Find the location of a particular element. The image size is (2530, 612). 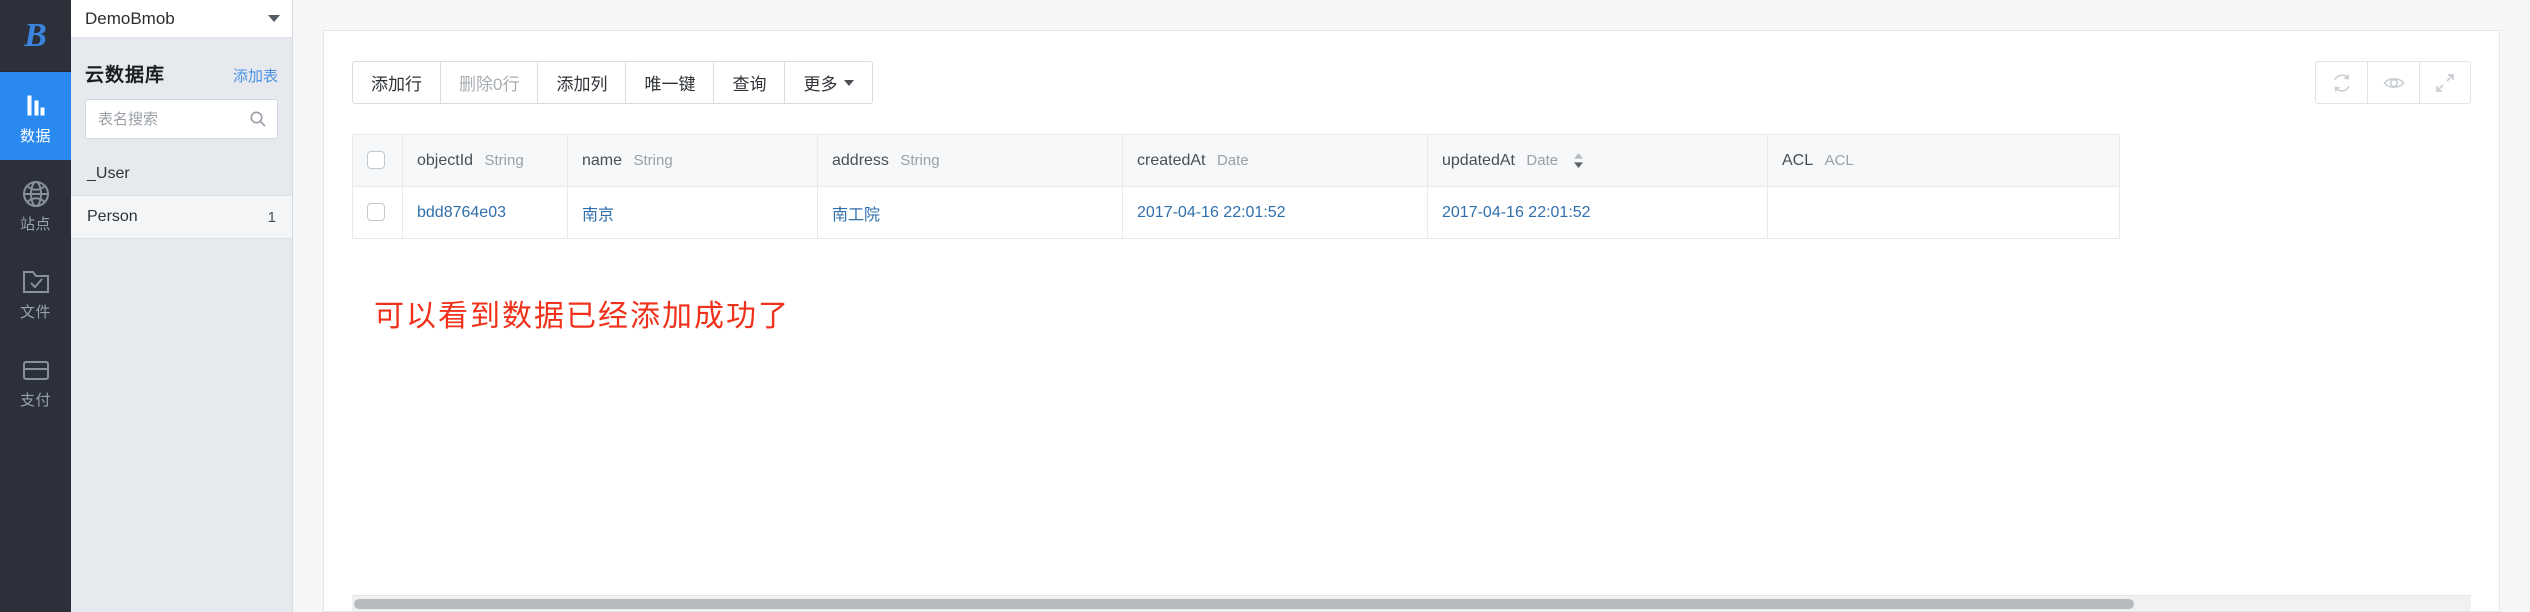

column-header-acl: ACL ACL is located at coordinates (1943, 160).